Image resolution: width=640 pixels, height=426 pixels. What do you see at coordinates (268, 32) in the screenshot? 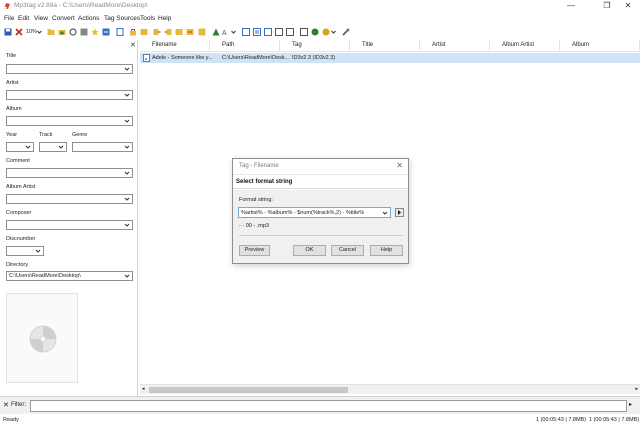
I see `export-file-icon` at bounding box center [268, 32].